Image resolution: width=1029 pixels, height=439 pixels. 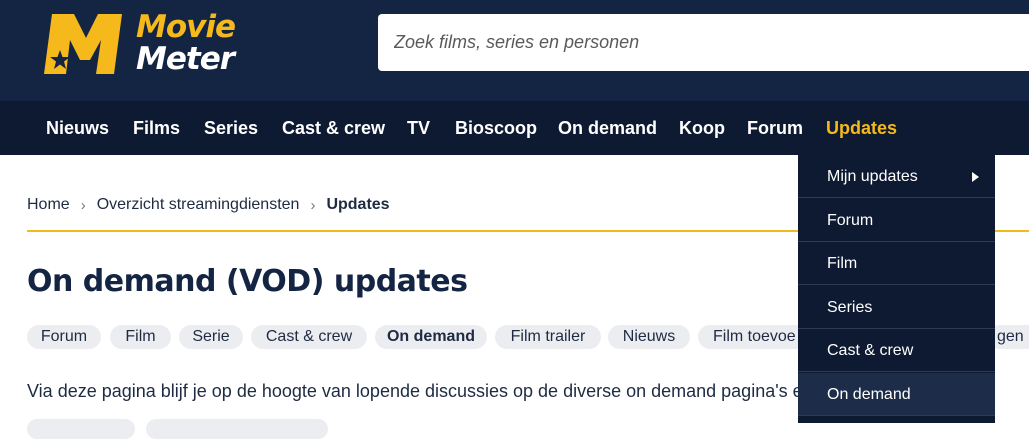 I want to click on filter-pill-forum: Forum, so click(x=64, y=337).